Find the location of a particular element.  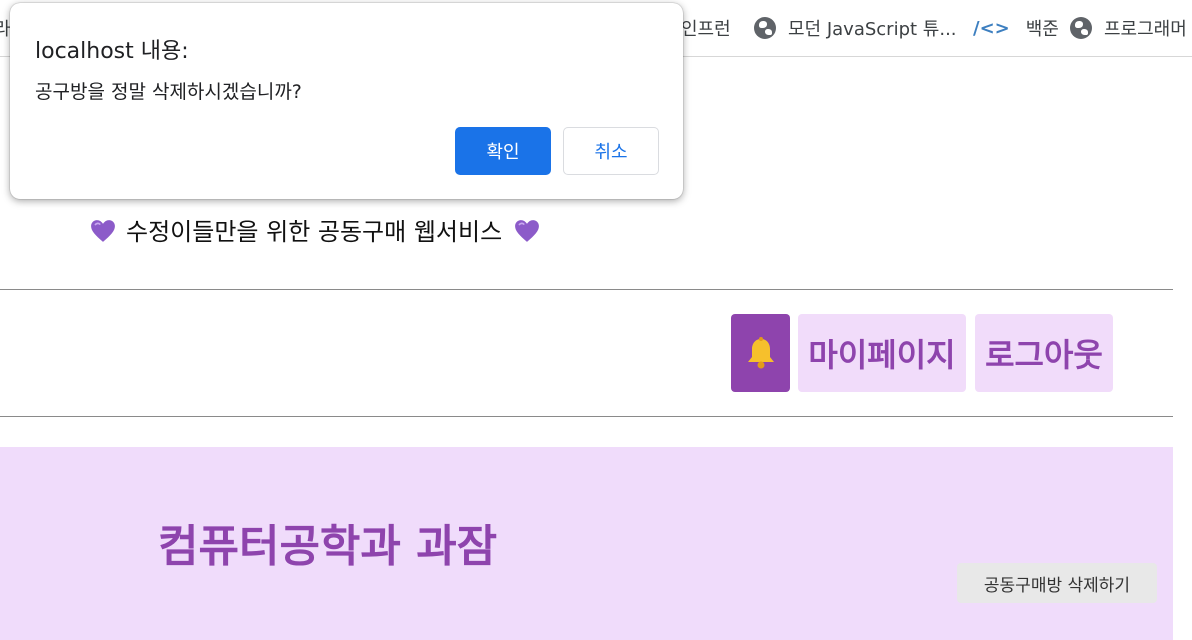

bookmark-inflearn-label: 인프런 is located at coordinates (706, 29).